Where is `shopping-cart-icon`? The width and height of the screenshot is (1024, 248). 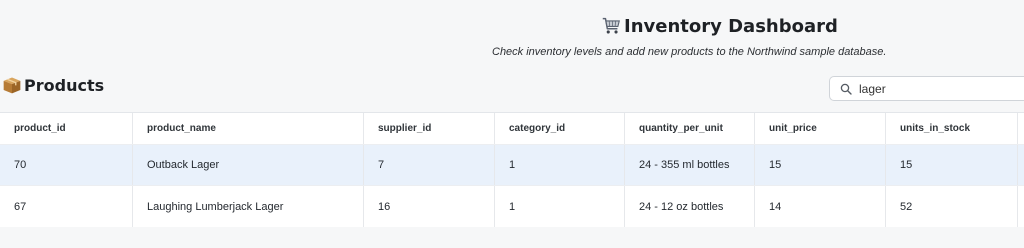
shopping-cart-icon is located at coordinates (611, 25).